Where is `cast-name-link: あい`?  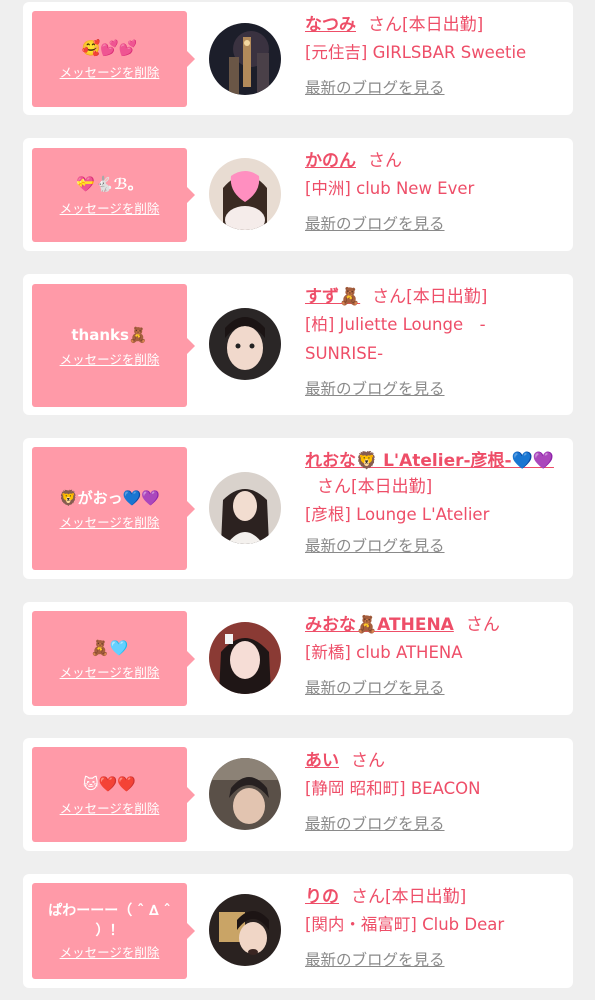 cast-name-link: あい is located at coordinates (322, 761).